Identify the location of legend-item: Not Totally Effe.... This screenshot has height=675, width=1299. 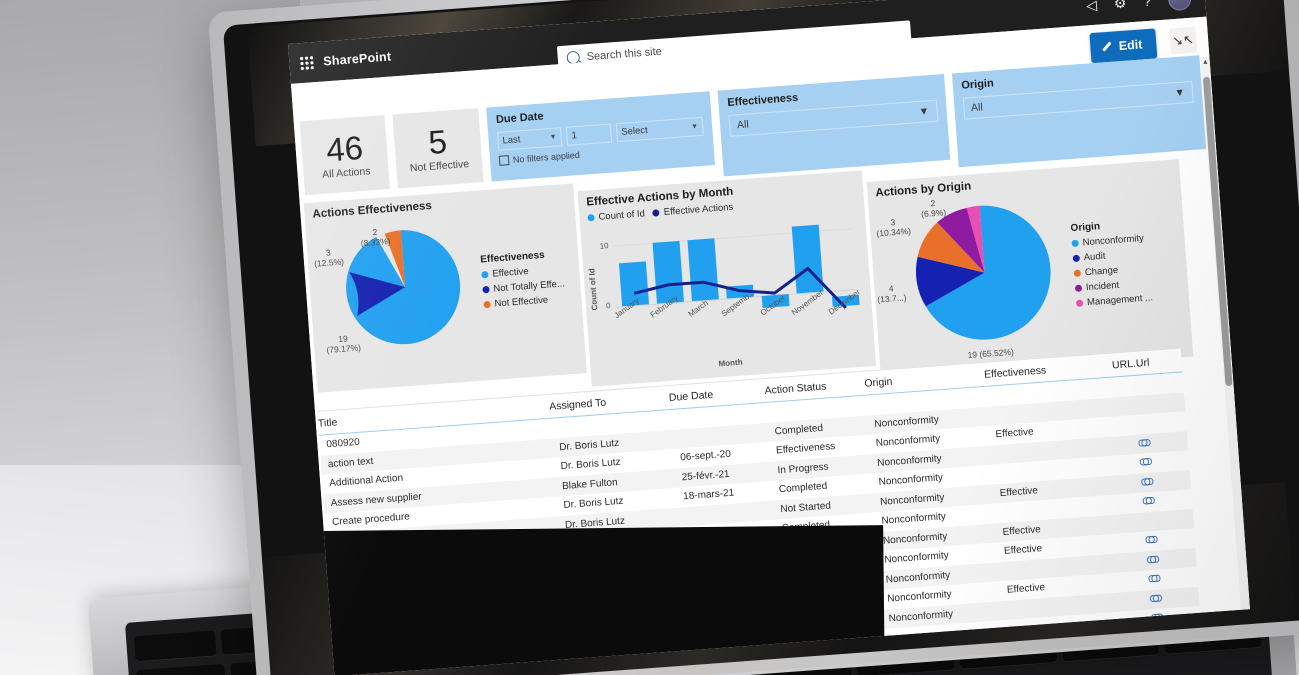
(523, 286).